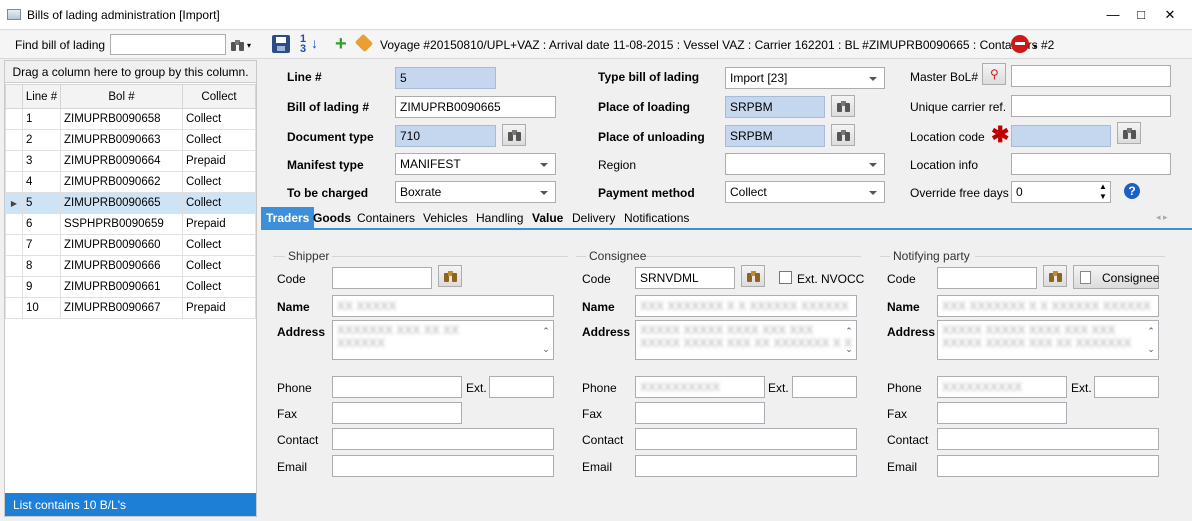 This screenshot has width=1192, height=521. What do you see at coordinates (121, 161) in the screenshot?
I see `cell-bol: ZIMUPRB0090664` at bounding box center [121, 161].